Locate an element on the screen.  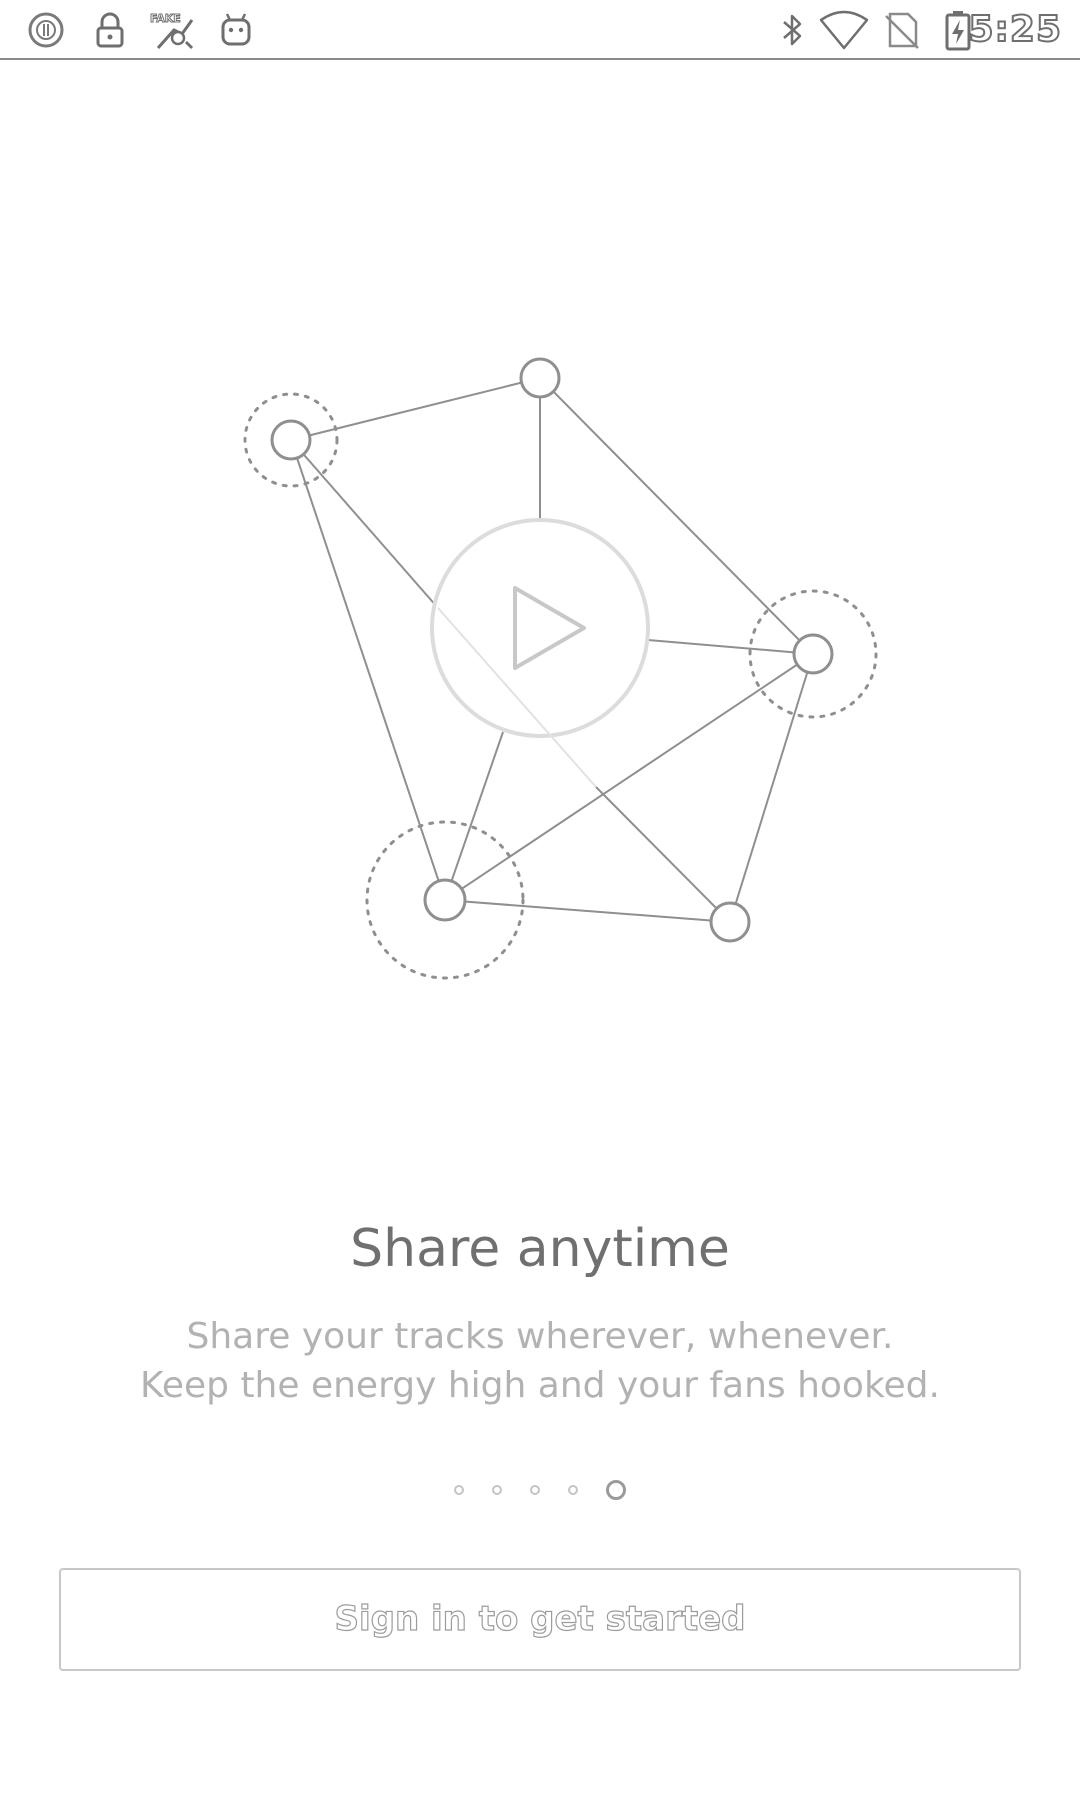
wifi-icon is located at coordinates (844, 30).